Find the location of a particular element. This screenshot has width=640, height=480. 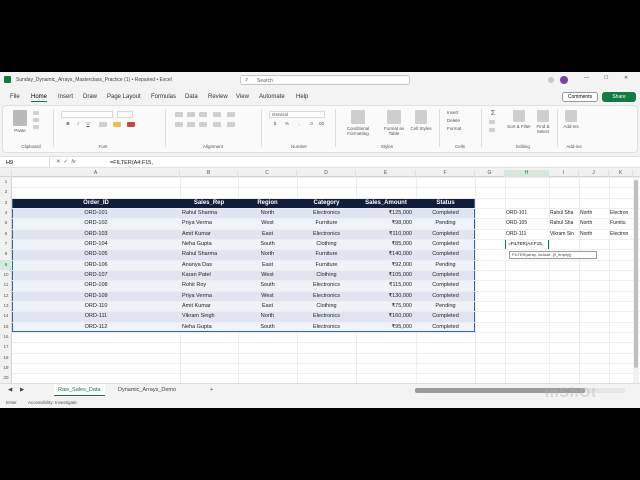

paste-icon is located at coordinates (20, 118).